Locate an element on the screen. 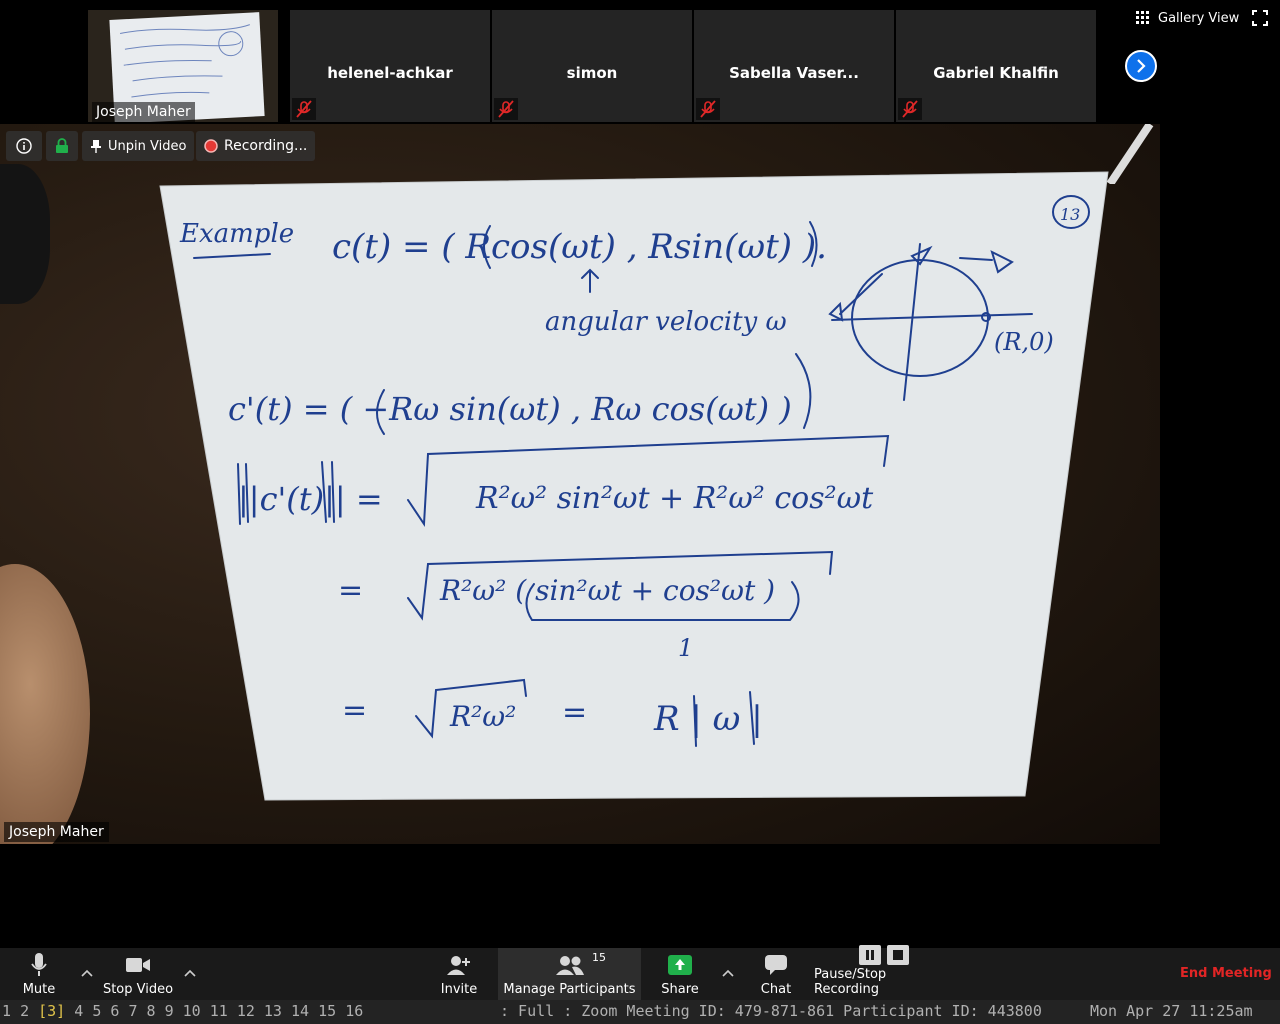  next-page-button is located at coordinates (1141, 66).